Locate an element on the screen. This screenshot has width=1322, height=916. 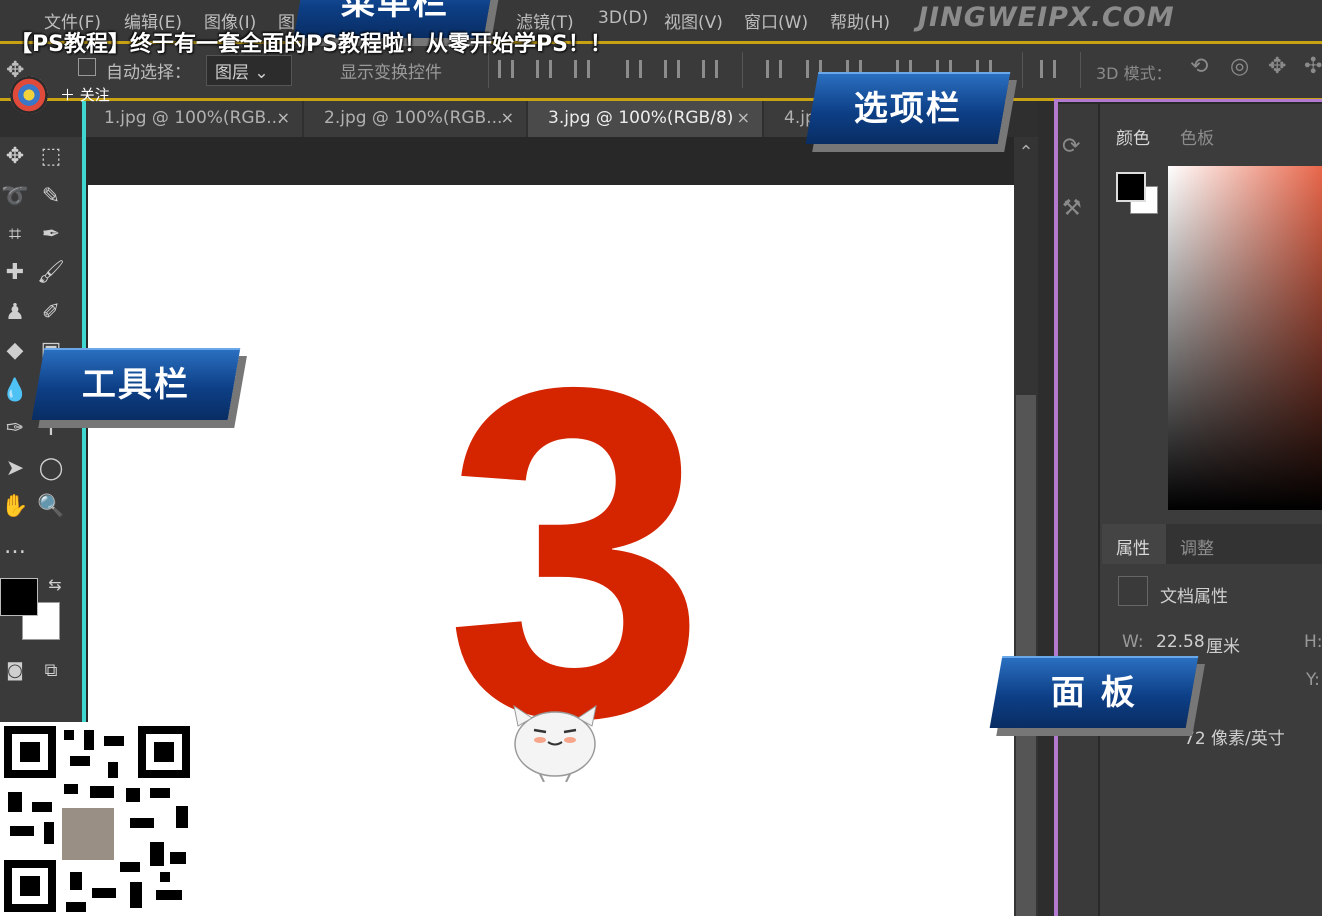
pen-tool-icon: ✑ is located at coordinates (15, 428).